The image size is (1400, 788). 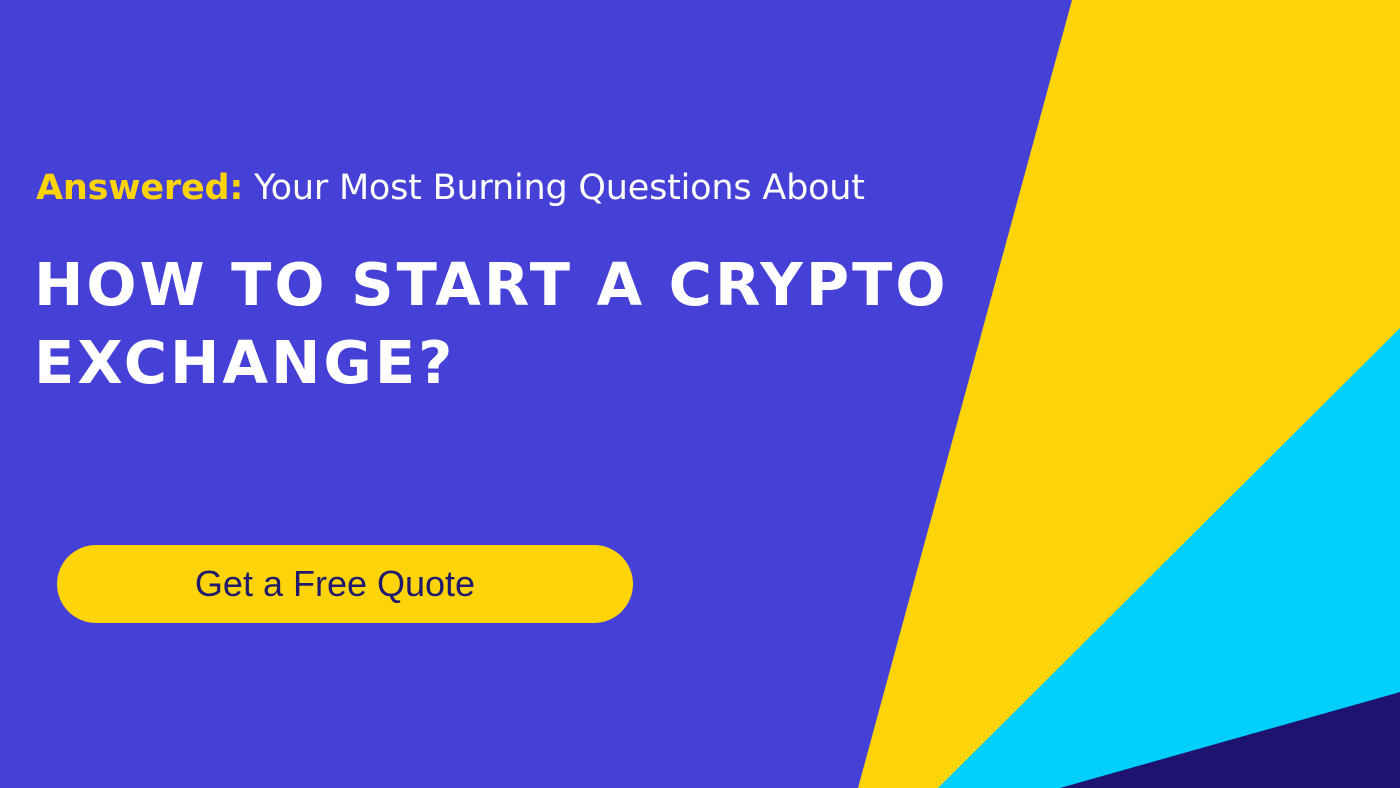 What do you see at coordinates (504, 324) in the screenshot?
I see `headline: HOW TO START A CRYPTO EXCHANGE?` at bounding box center [504, 324].